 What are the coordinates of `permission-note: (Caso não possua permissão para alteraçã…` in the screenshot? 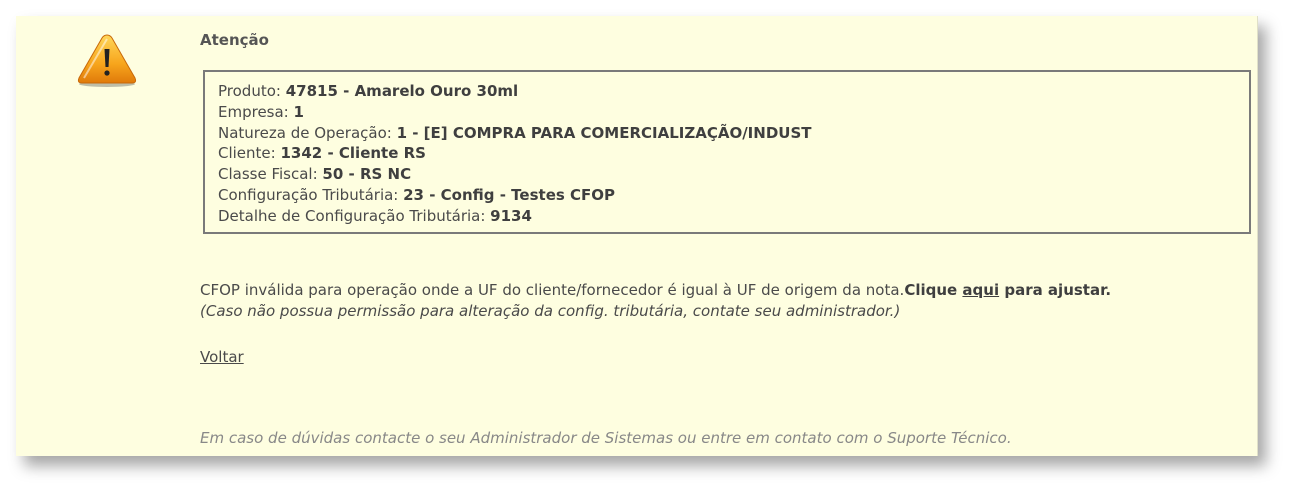 It's located at (550, 311).